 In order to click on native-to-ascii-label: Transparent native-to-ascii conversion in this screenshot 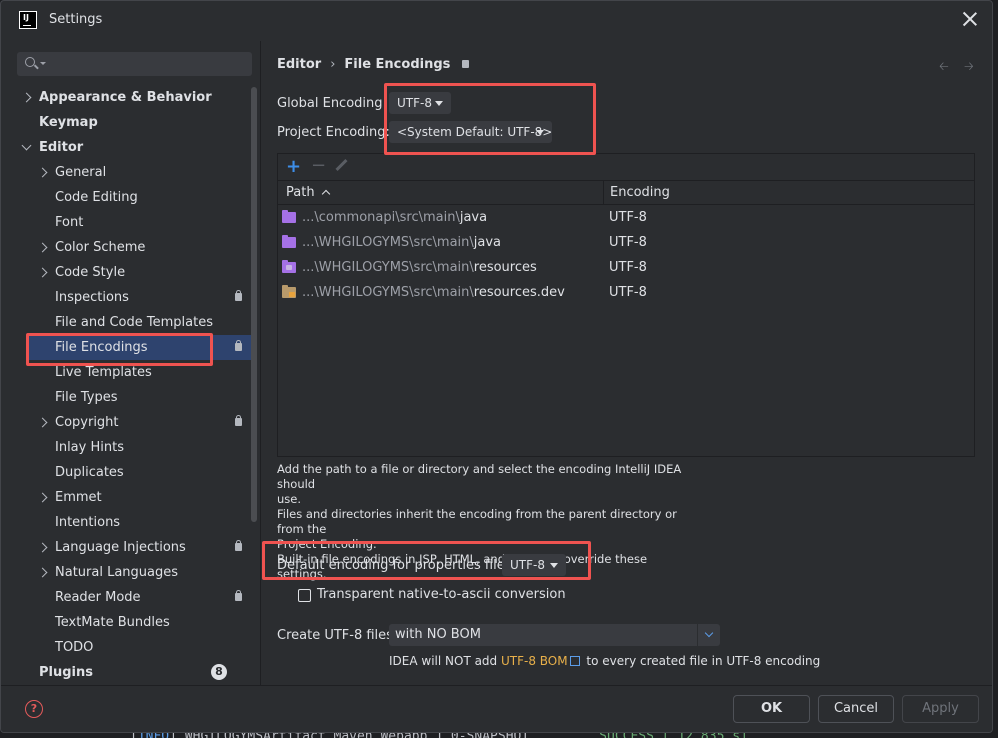, I will do `click(441, 594)`.